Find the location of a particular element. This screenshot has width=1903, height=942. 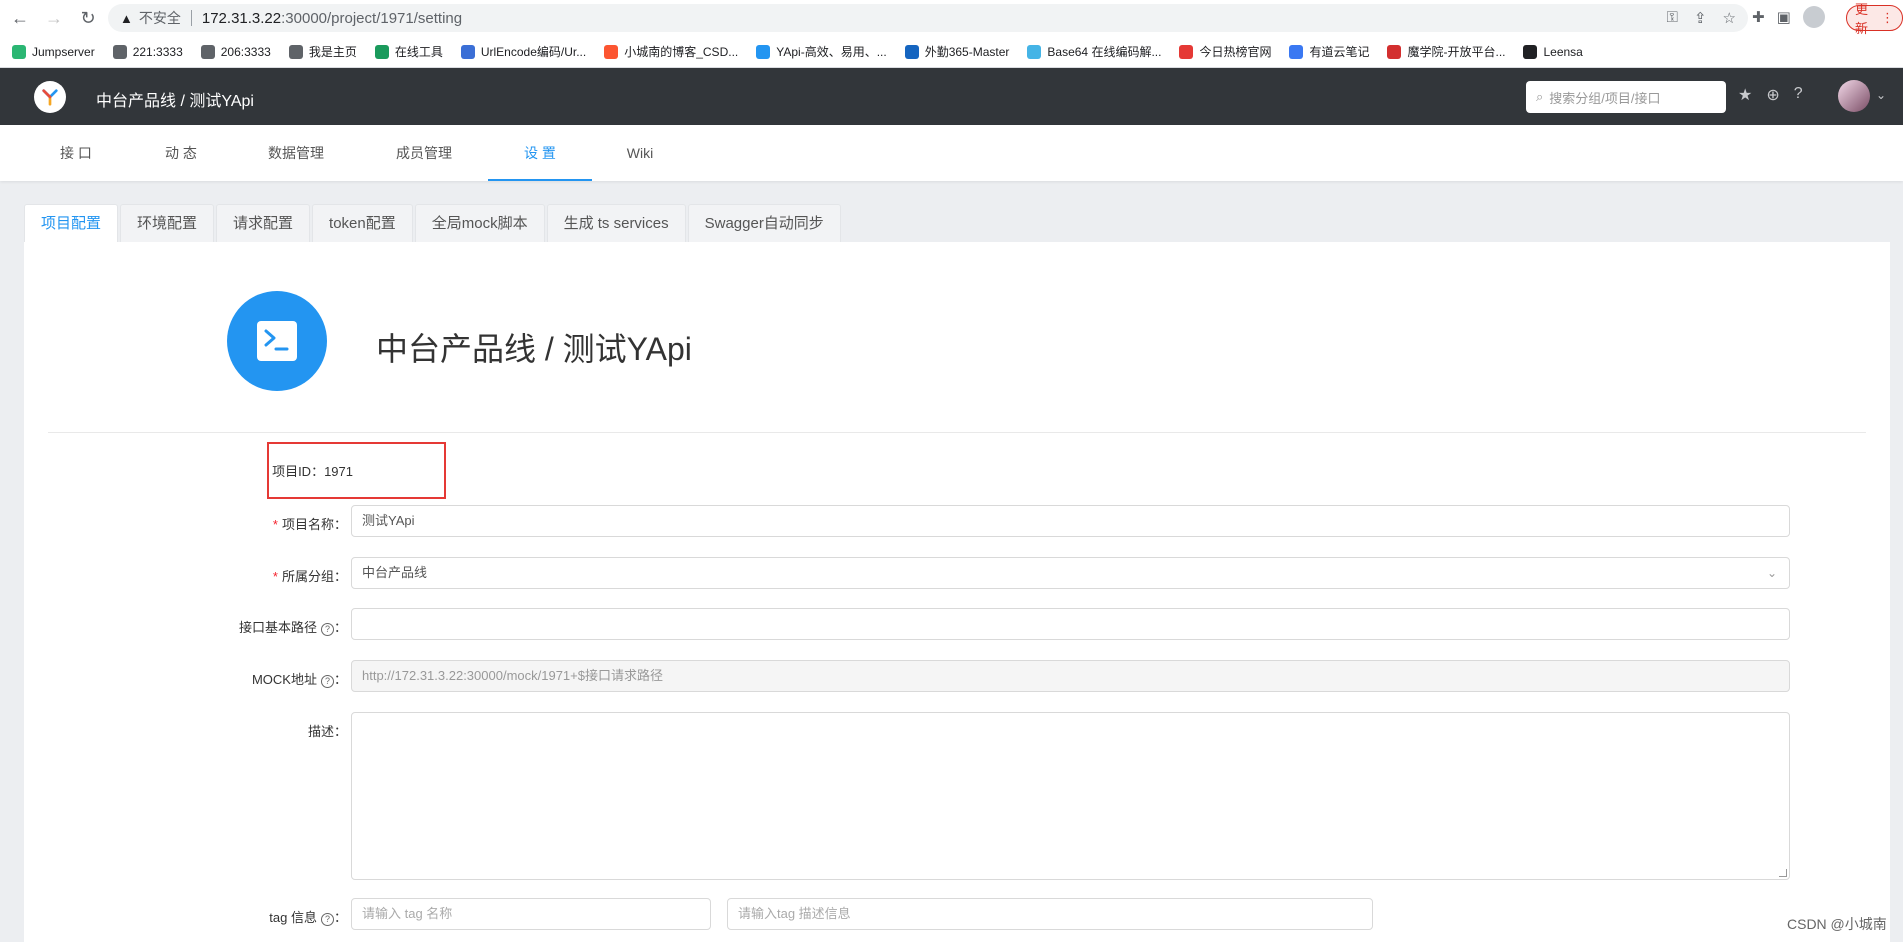

highlight-box is located at coordinates (356, 470).